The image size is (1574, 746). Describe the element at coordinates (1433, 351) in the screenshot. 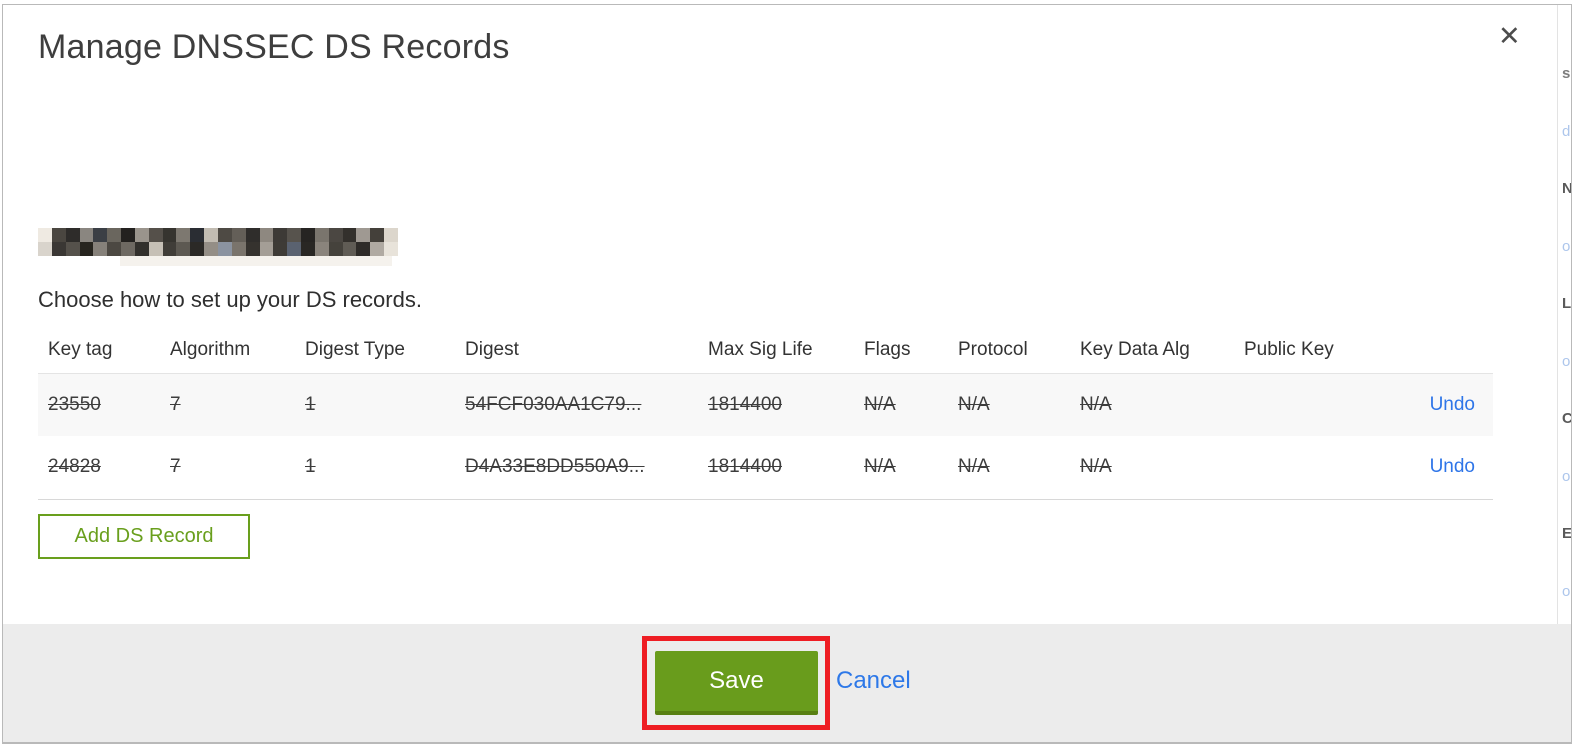

I see `header-actions` at that location.